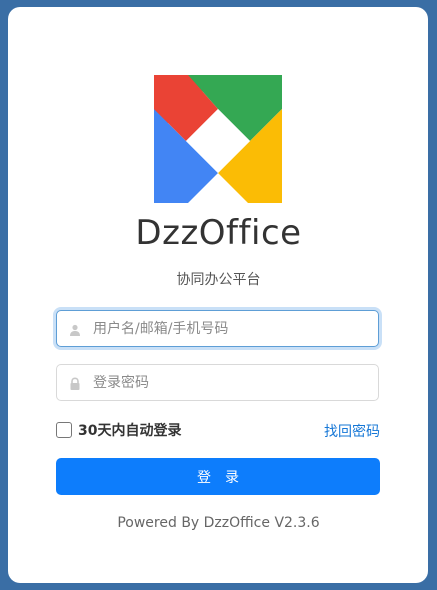  What do you see at coordinates (218, 233) in the screenshot?
I see `app-name: DzzOffice` at bounding box center [218, 233].